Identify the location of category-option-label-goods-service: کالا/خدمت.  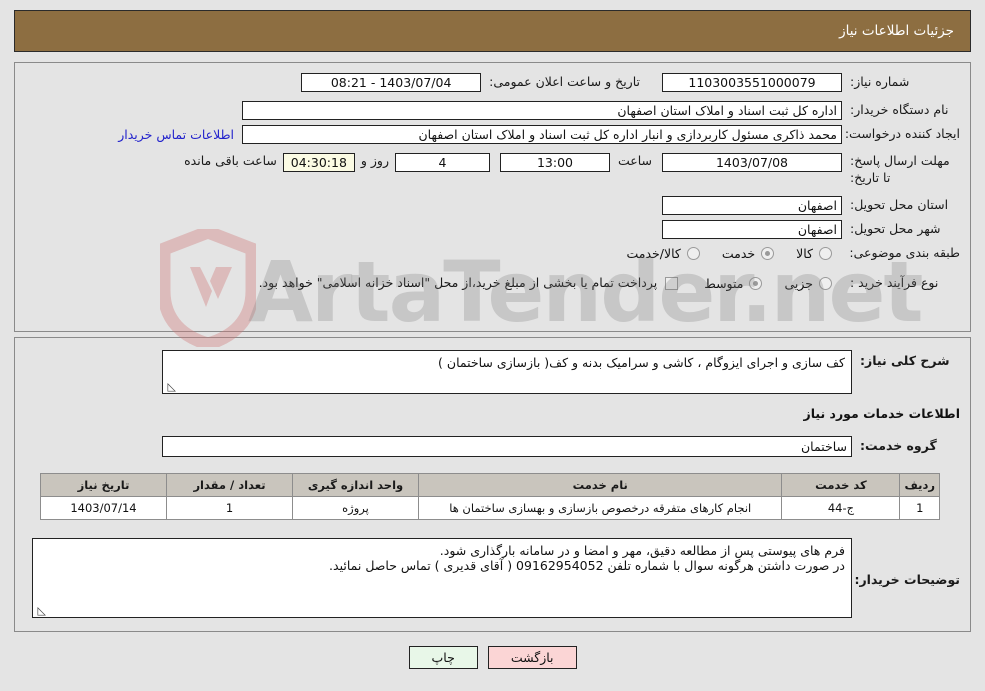
(653, 253).